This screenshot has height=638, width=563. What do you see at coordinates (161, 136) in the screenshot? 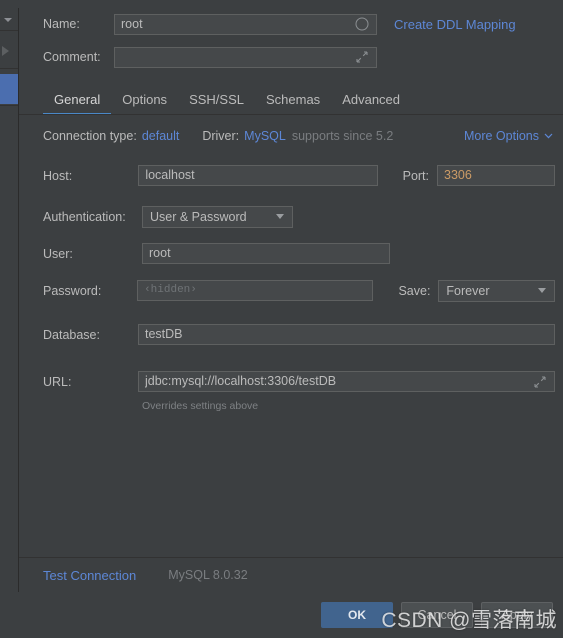
I see `connection-type-value: default` at bounding box center [161, 136].